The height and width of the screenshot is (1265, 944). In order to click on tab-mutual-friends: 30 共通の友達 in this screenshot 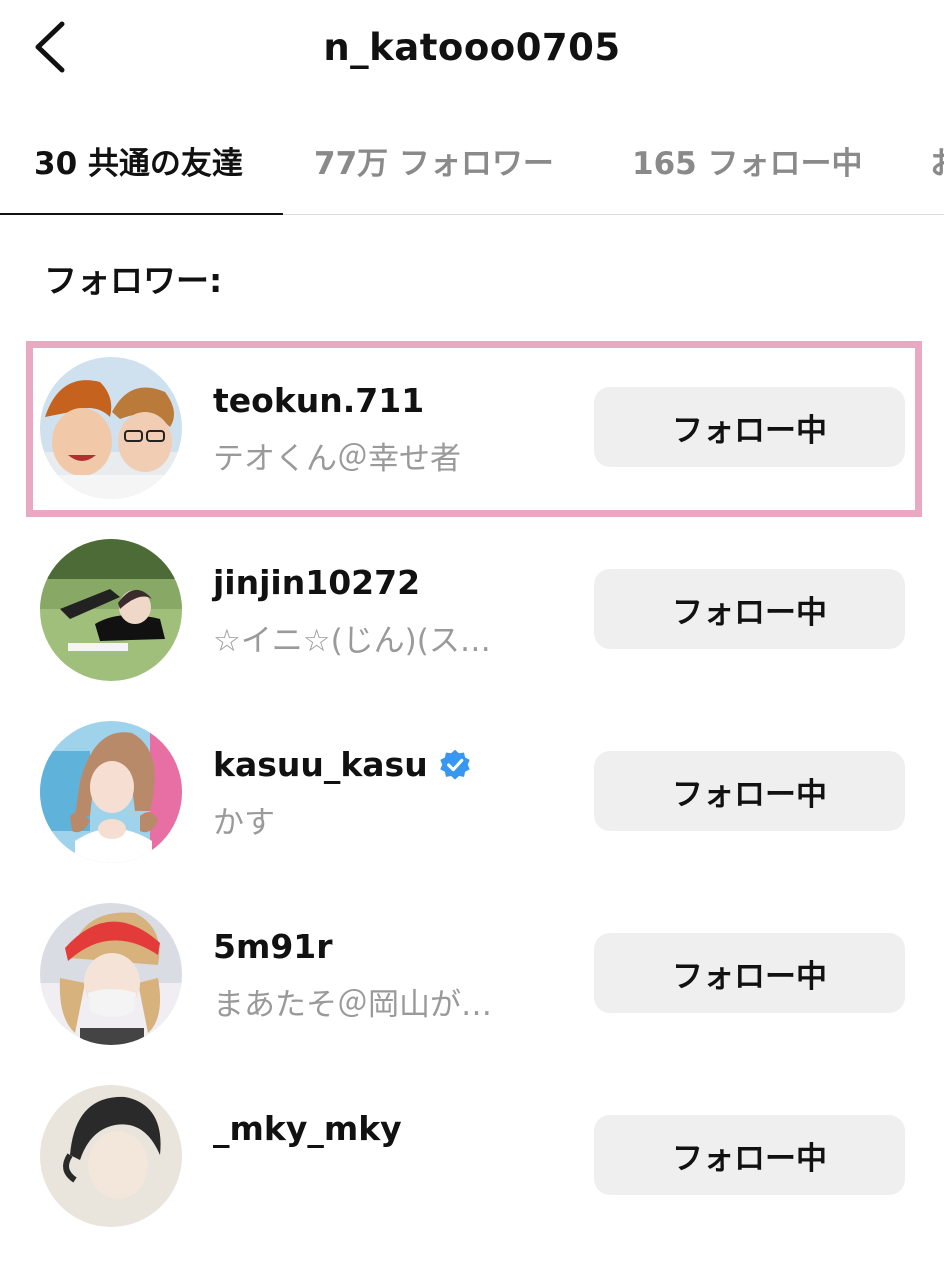, I will do `click(138, 160)`.